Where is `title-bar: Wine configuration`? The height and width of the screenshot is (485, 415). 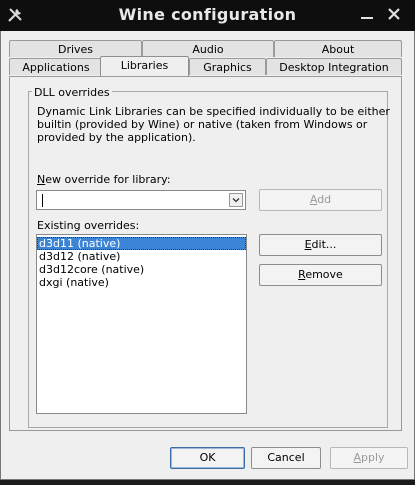 title-bar: Wine configuration is located at coordinates (207, 15).